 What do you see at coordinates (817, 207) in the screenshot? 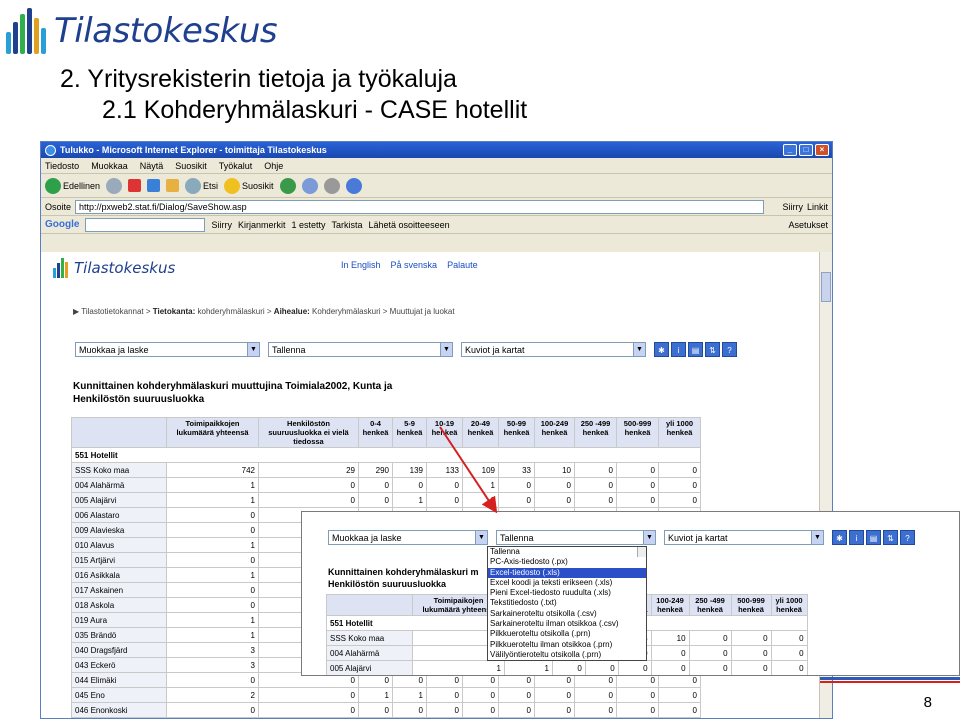
I see `links-label: Linkit` at bounding box center [817, 207].